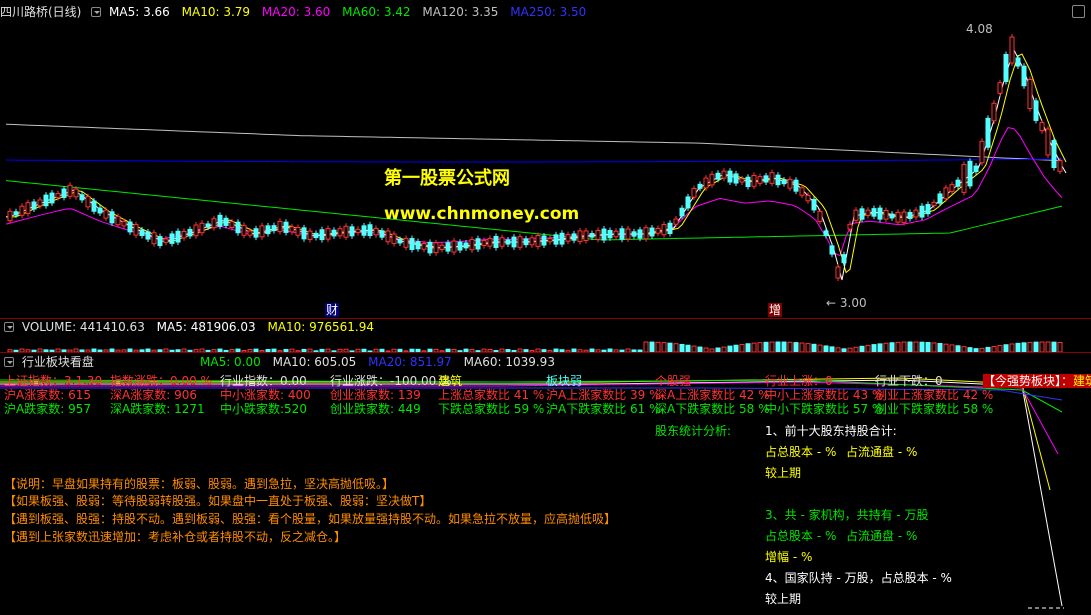 The height and width of the screenshot is (615, 1091). I want to click on window-toggle-button, so click(1078, 11).